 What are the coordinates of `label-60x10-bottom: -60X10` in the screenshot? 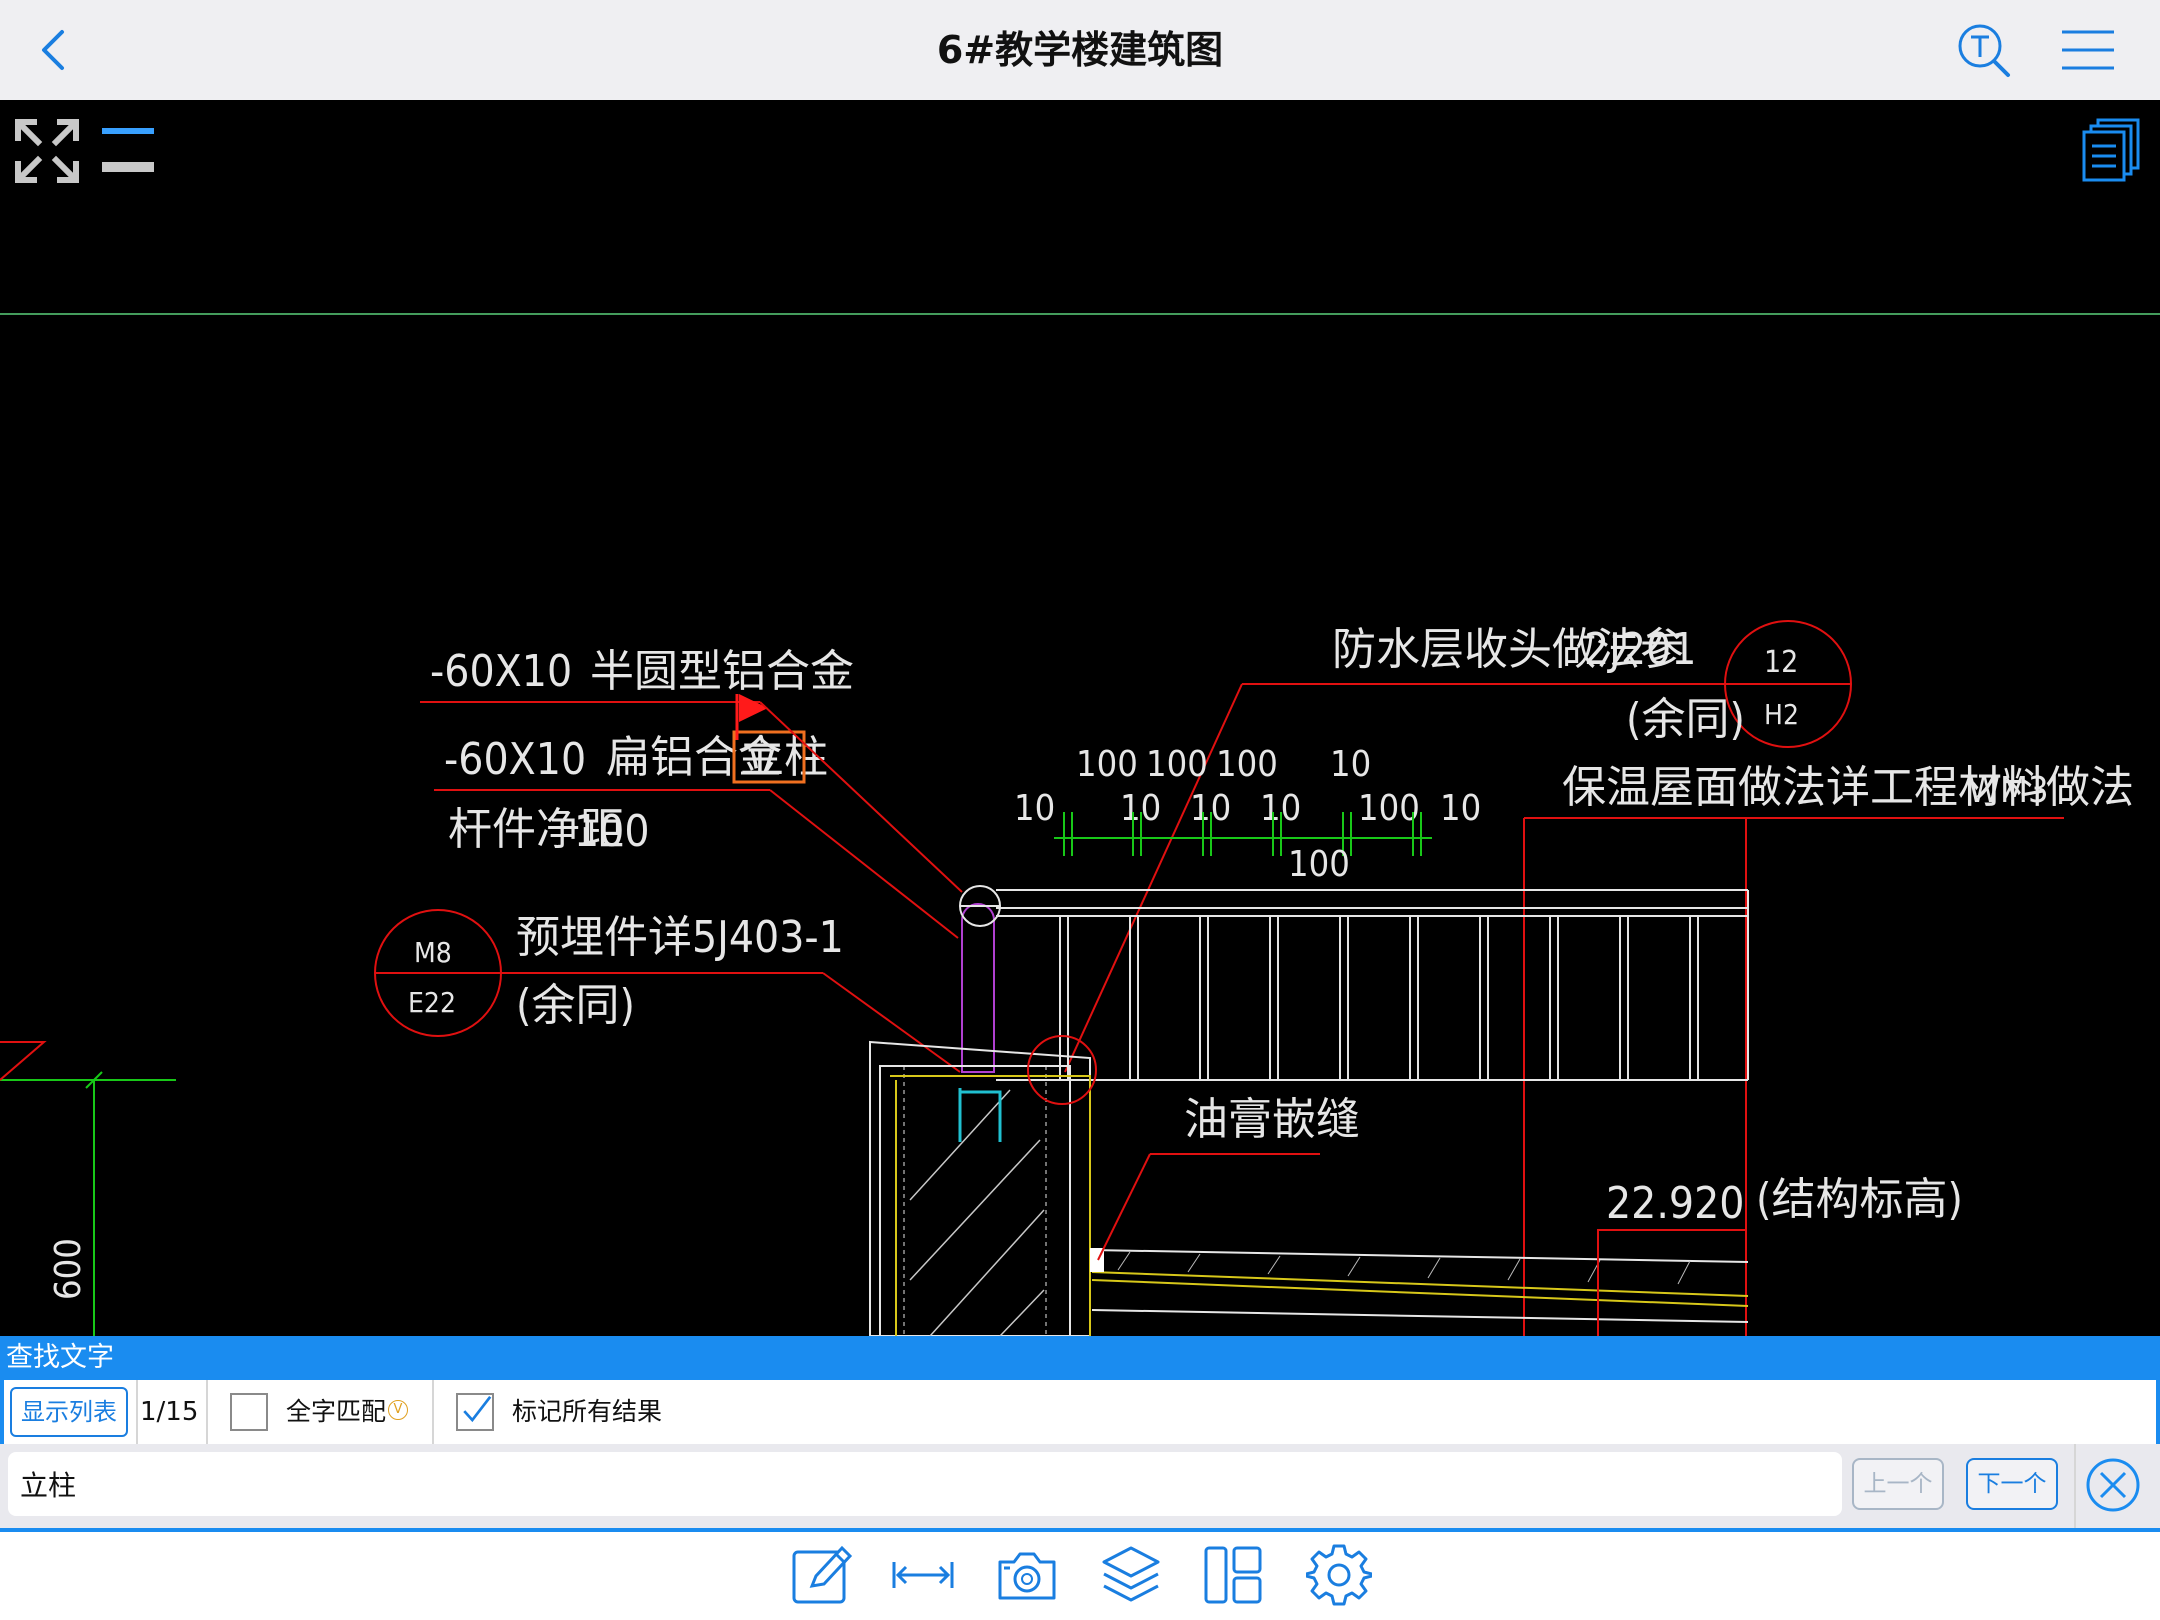 It's located at (515, 759).